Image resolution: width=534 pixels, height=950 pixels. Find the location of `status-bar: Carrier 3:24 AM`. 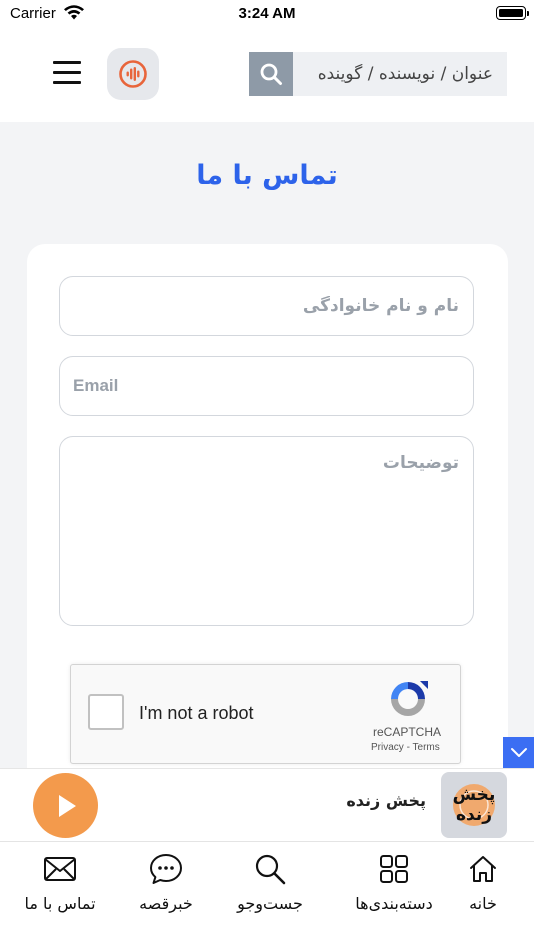

status-bar: Carrier 3:24 AM is located at coordinates (267, 15).